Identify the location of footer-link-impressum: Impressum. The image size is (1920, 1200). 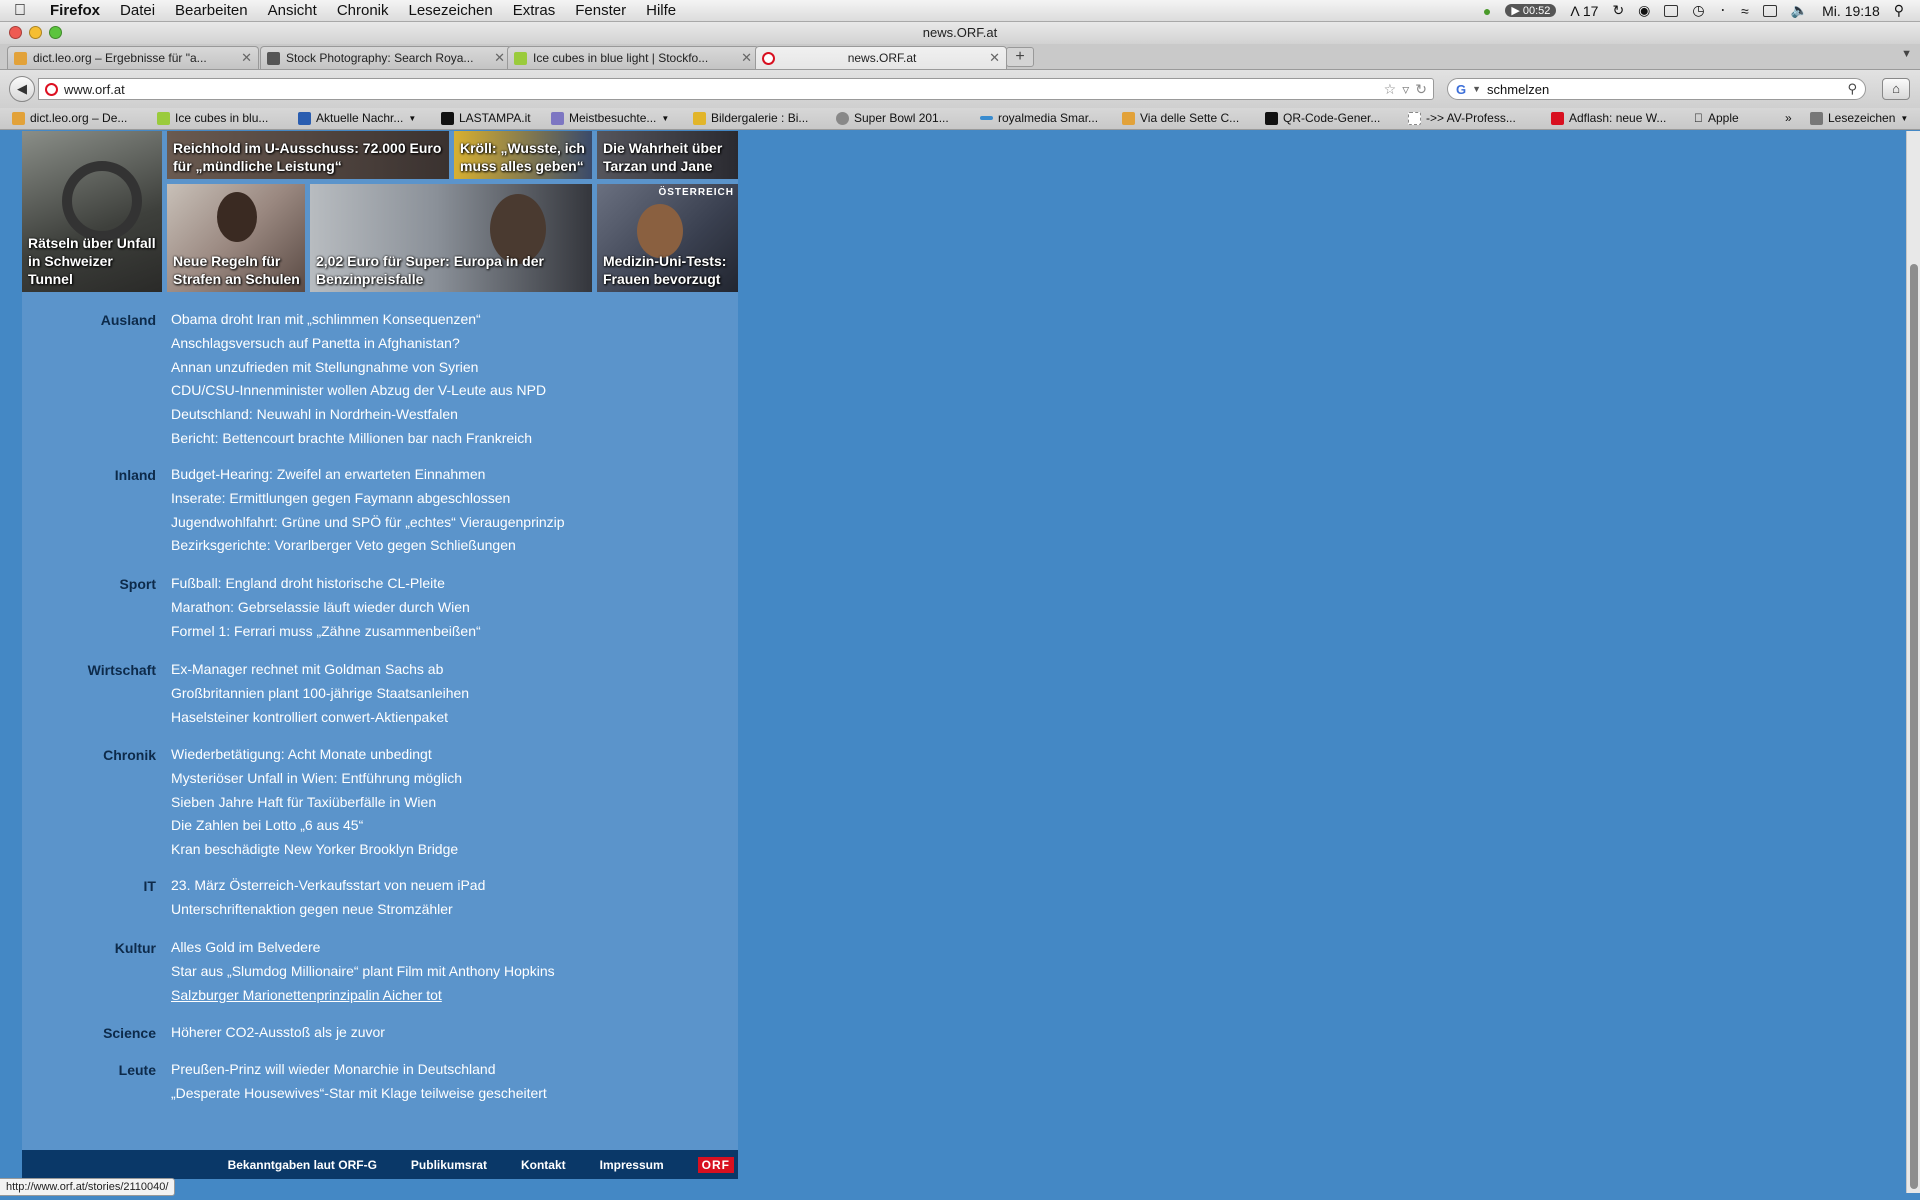
(632, 1165).